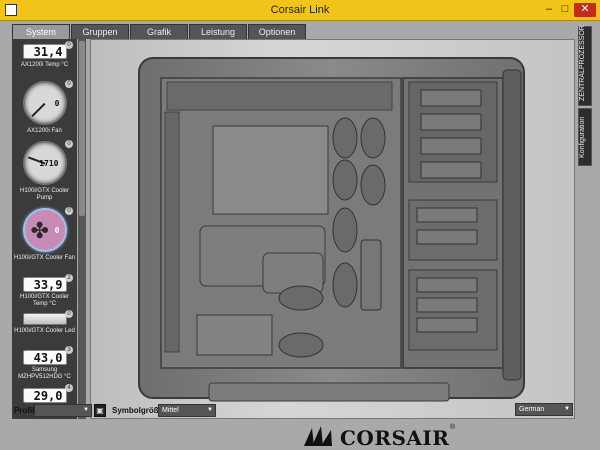  Describe the element at coordinates (218, 31) in the screenshot. I see `tab-leistung: Leistung` at that location.